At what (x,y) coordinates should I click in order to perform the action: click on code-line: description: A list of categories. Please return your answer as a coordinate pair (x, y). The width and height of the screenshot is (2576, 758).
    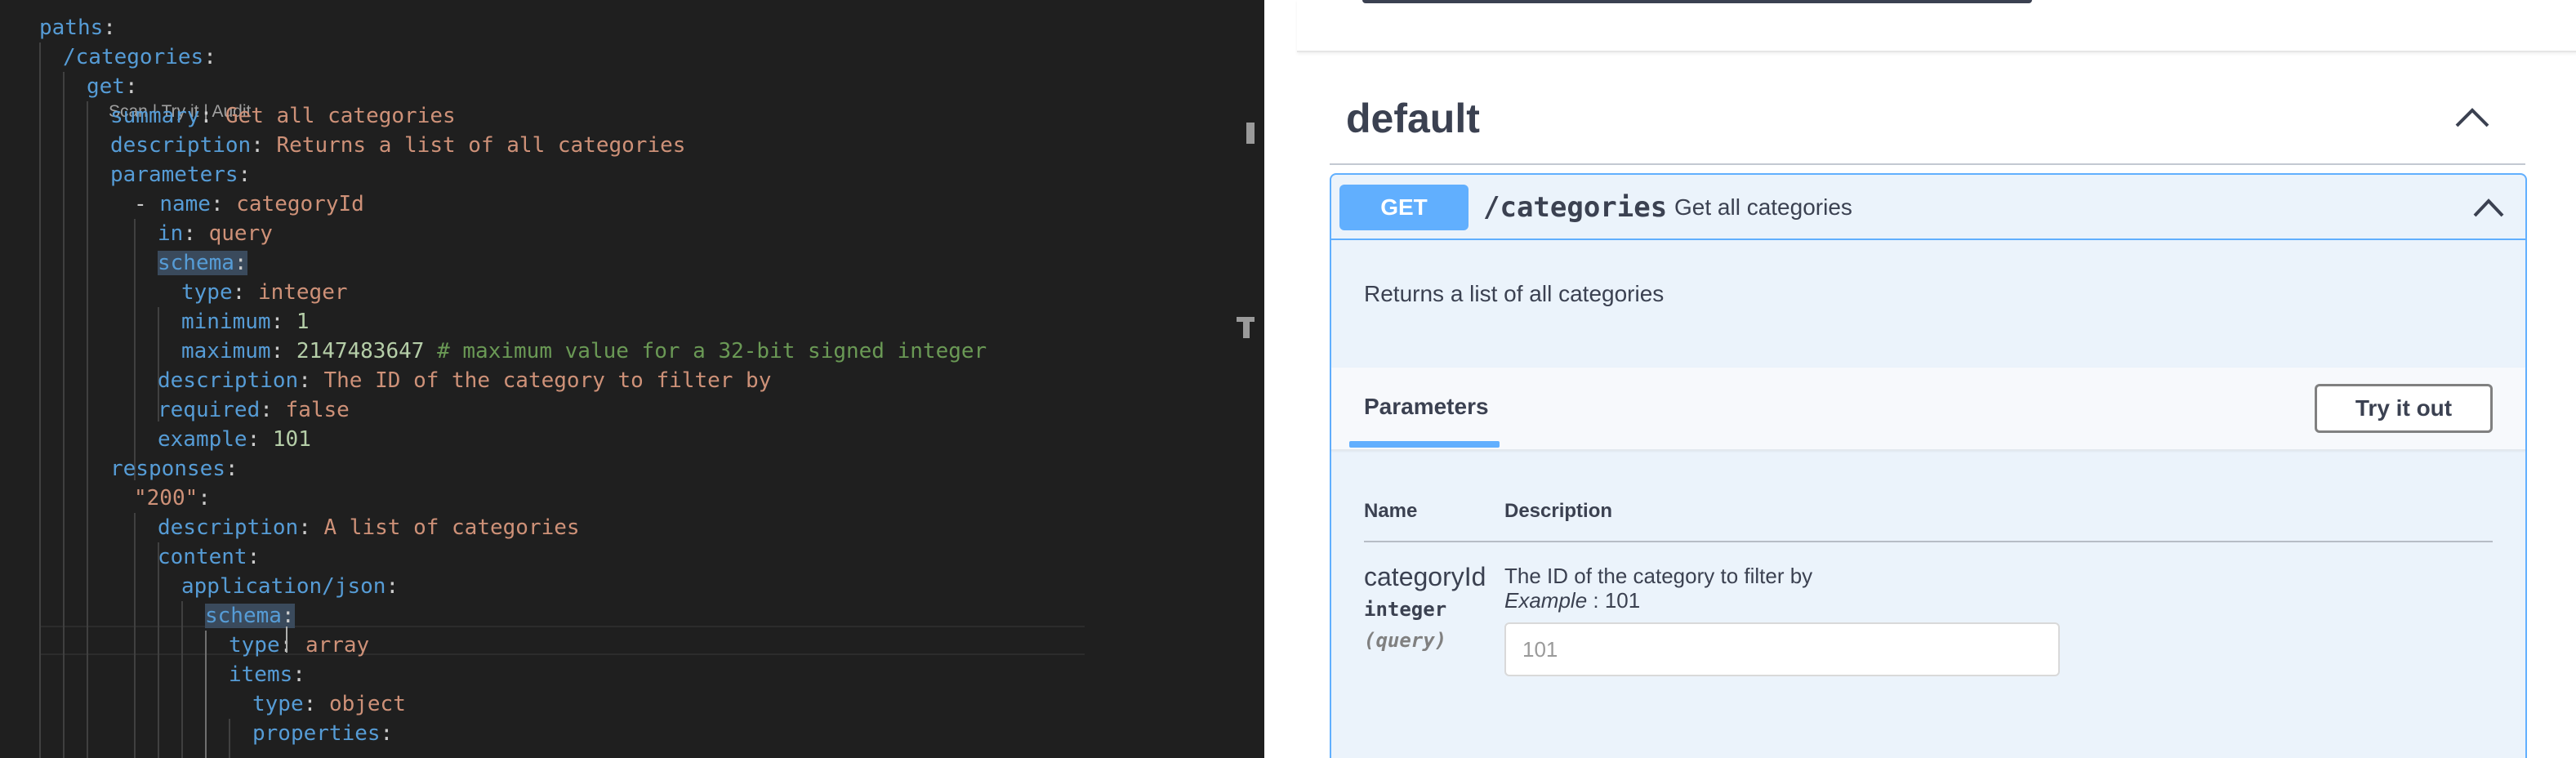
    Looking at the image, I should click on (369, 527).